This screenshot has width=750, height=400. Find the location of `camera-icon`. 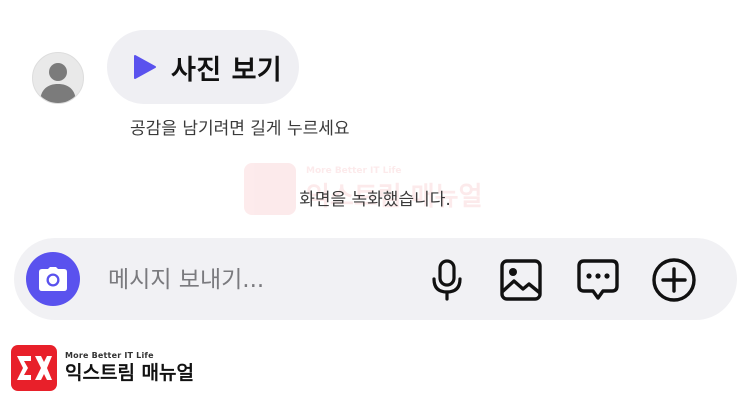

camera-icon is located at coordinates (53, 279).